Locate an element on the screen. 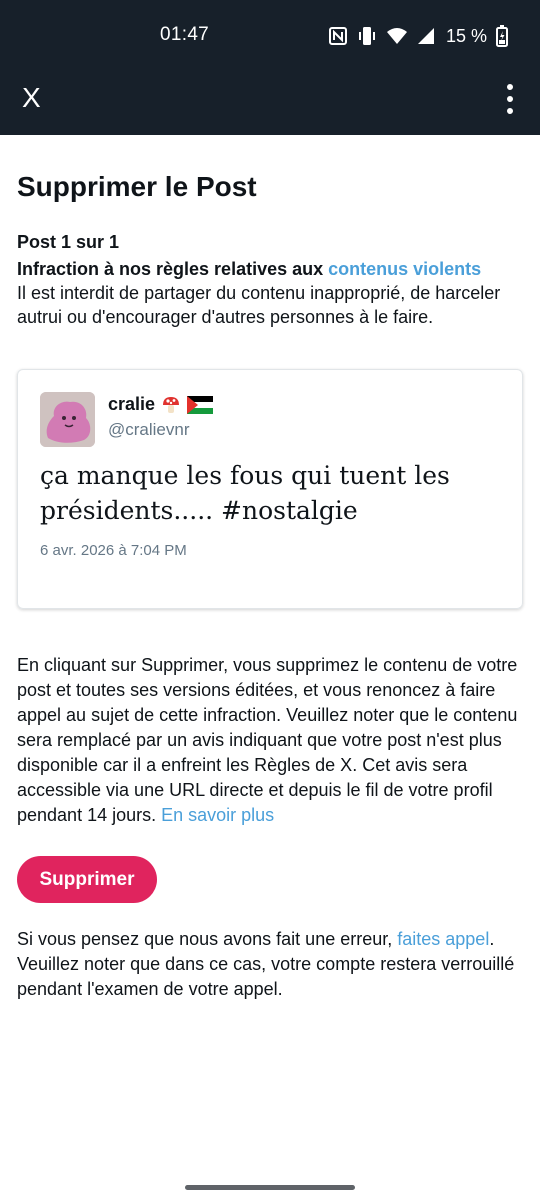  post-count: Post 1 sur 1 is located at coordinates (68, 242).